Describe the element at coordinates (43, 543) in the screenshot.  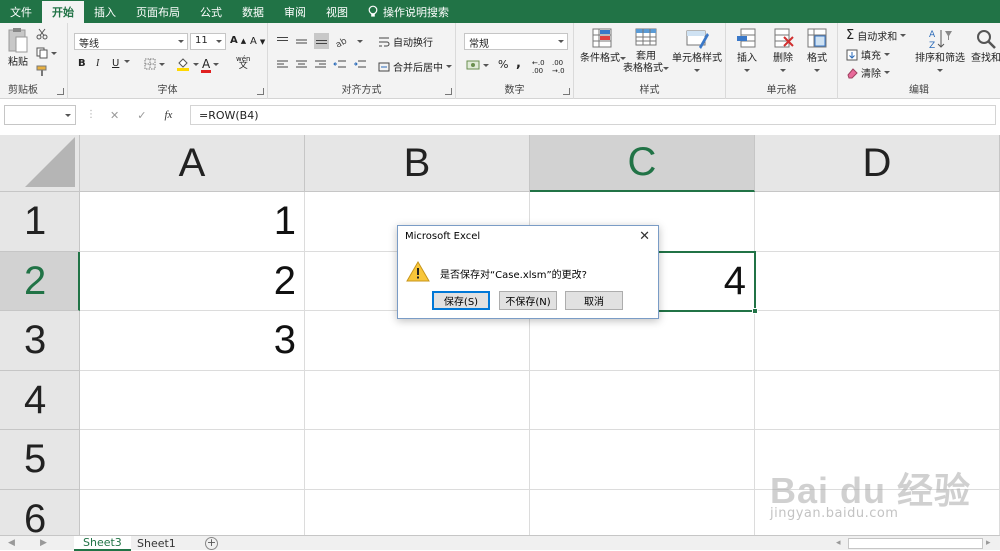
I see `scroll-right-icon: ▶` at that location.